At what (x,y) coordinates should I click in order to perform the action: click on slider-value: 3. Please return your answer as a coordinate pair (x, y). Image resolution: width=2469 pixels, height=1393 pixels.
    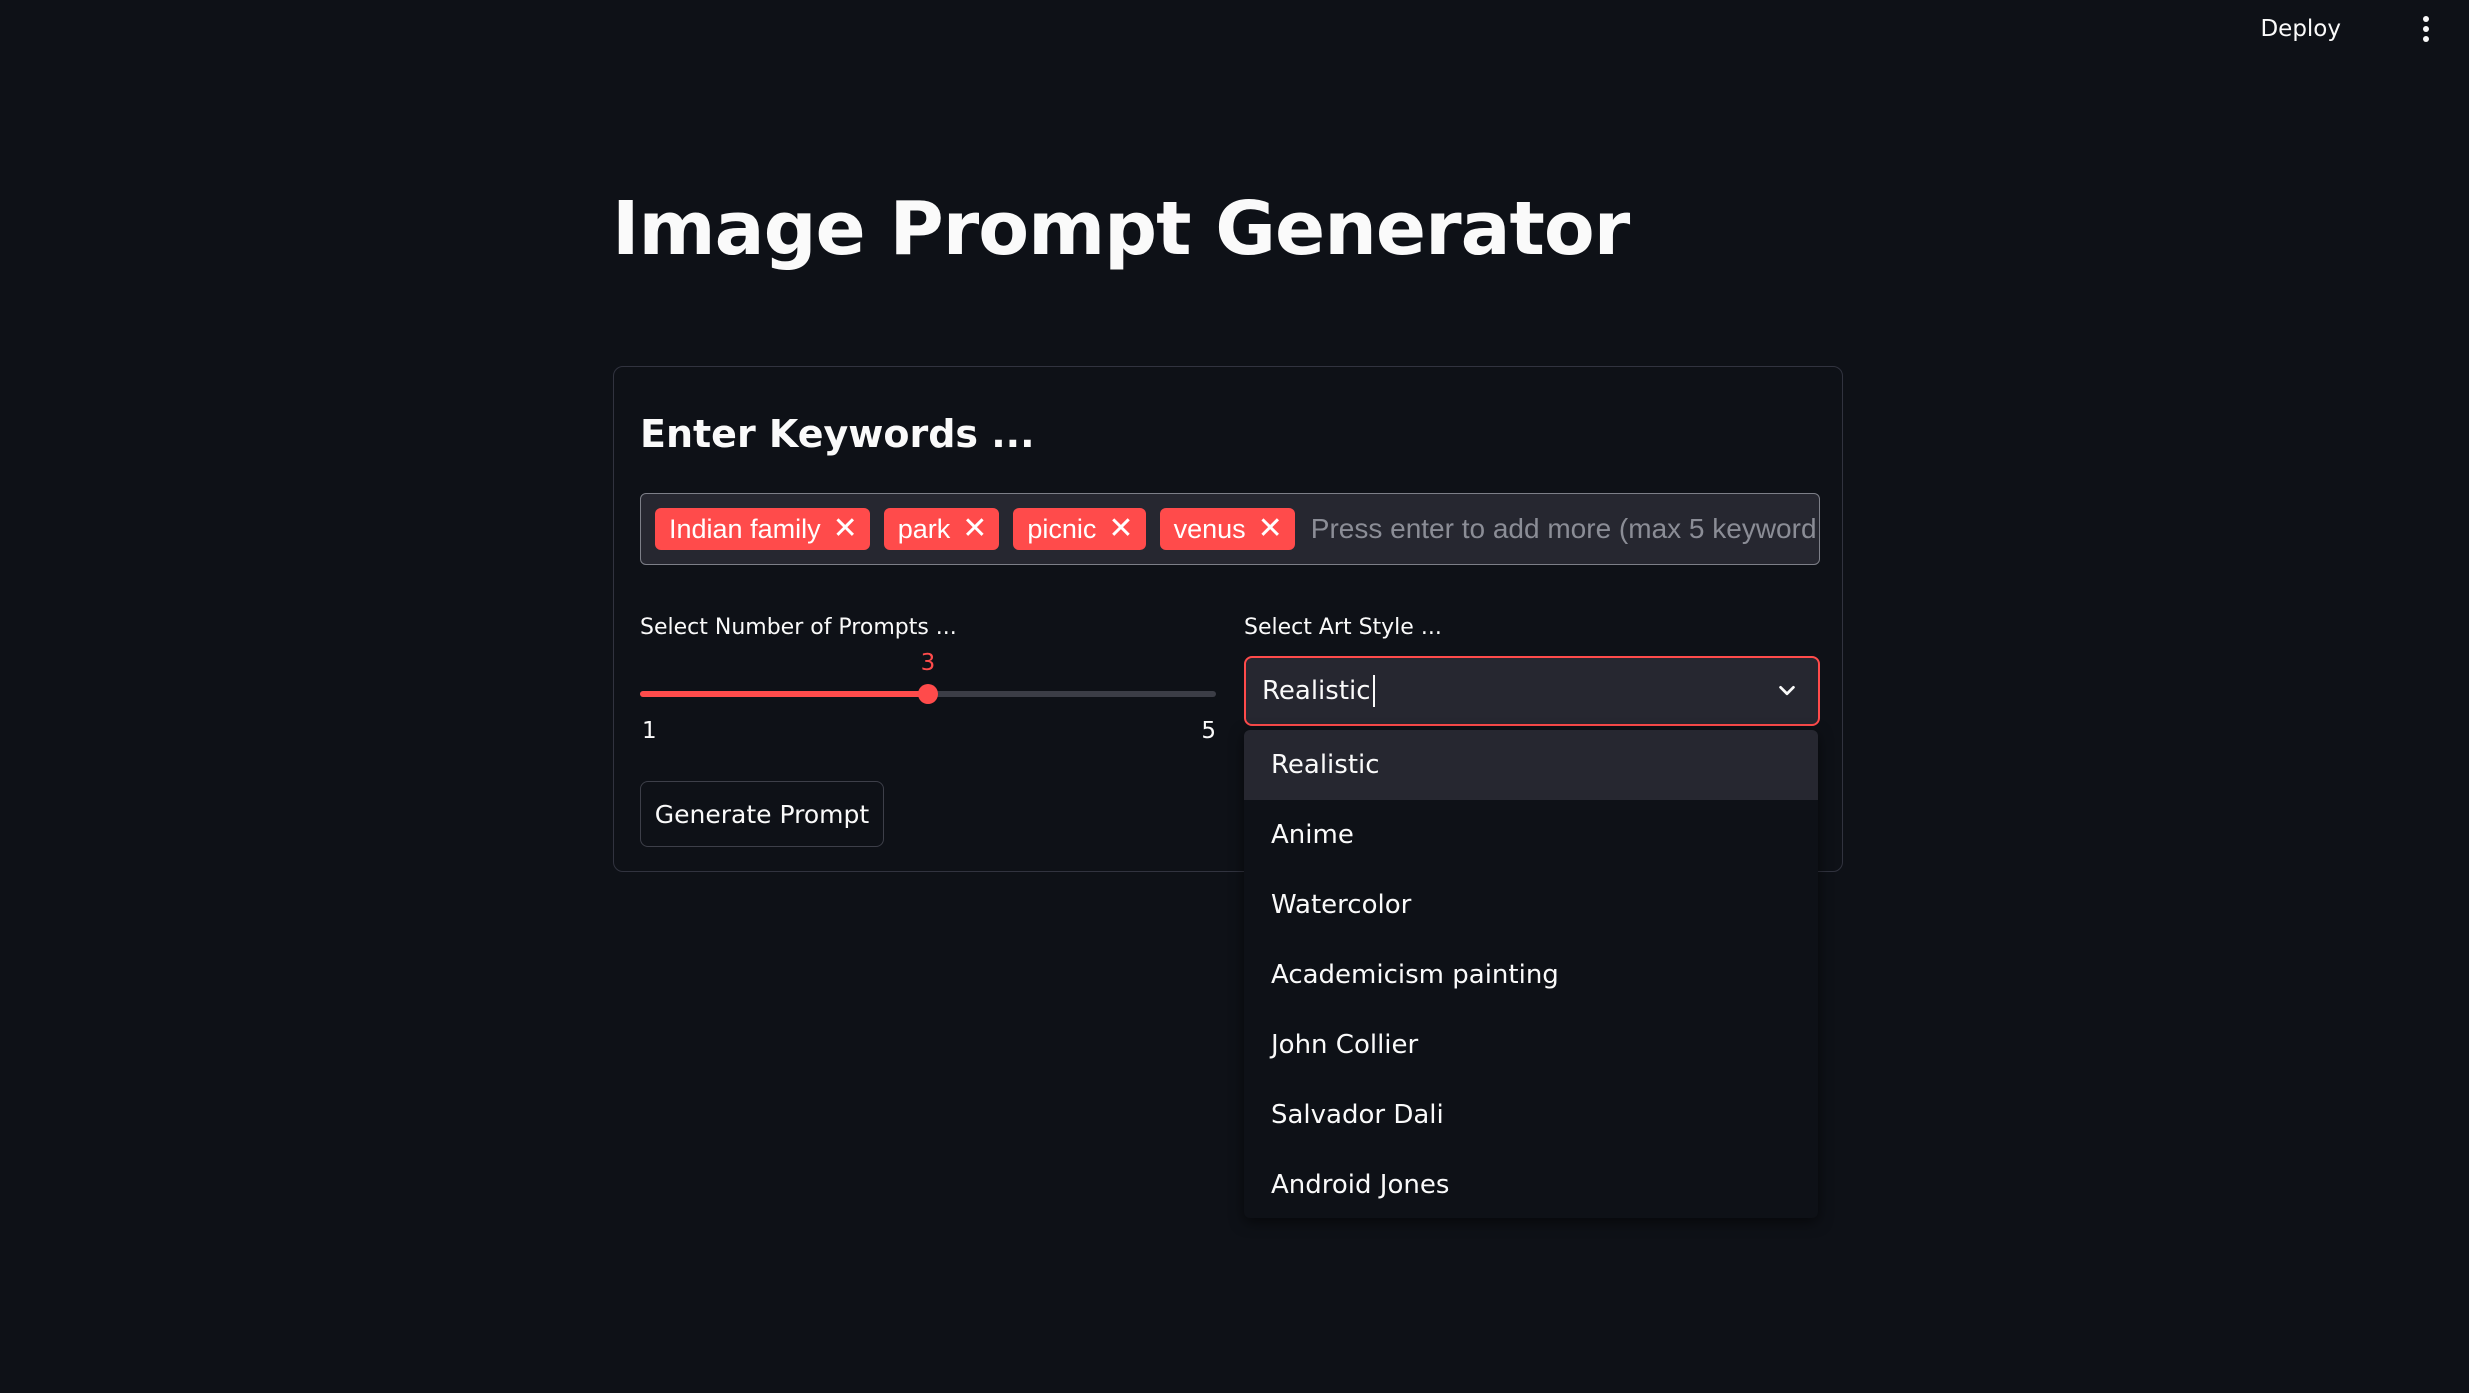
    Looking at the image, I should click on (928, 663).